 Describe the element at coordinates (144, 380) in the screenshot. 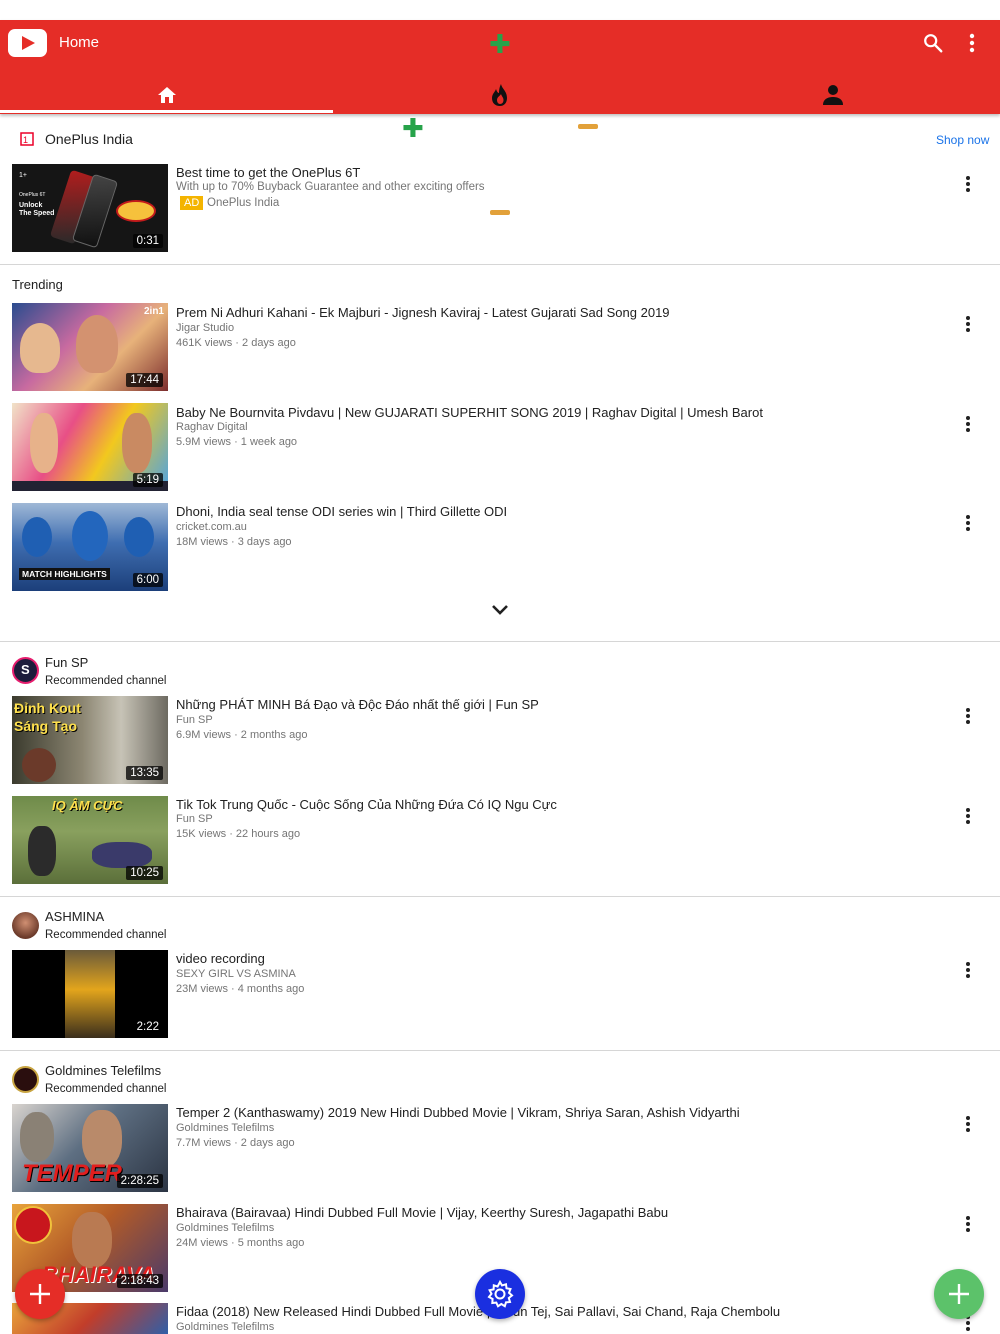

I see `video-duration: 17:44` at that location.